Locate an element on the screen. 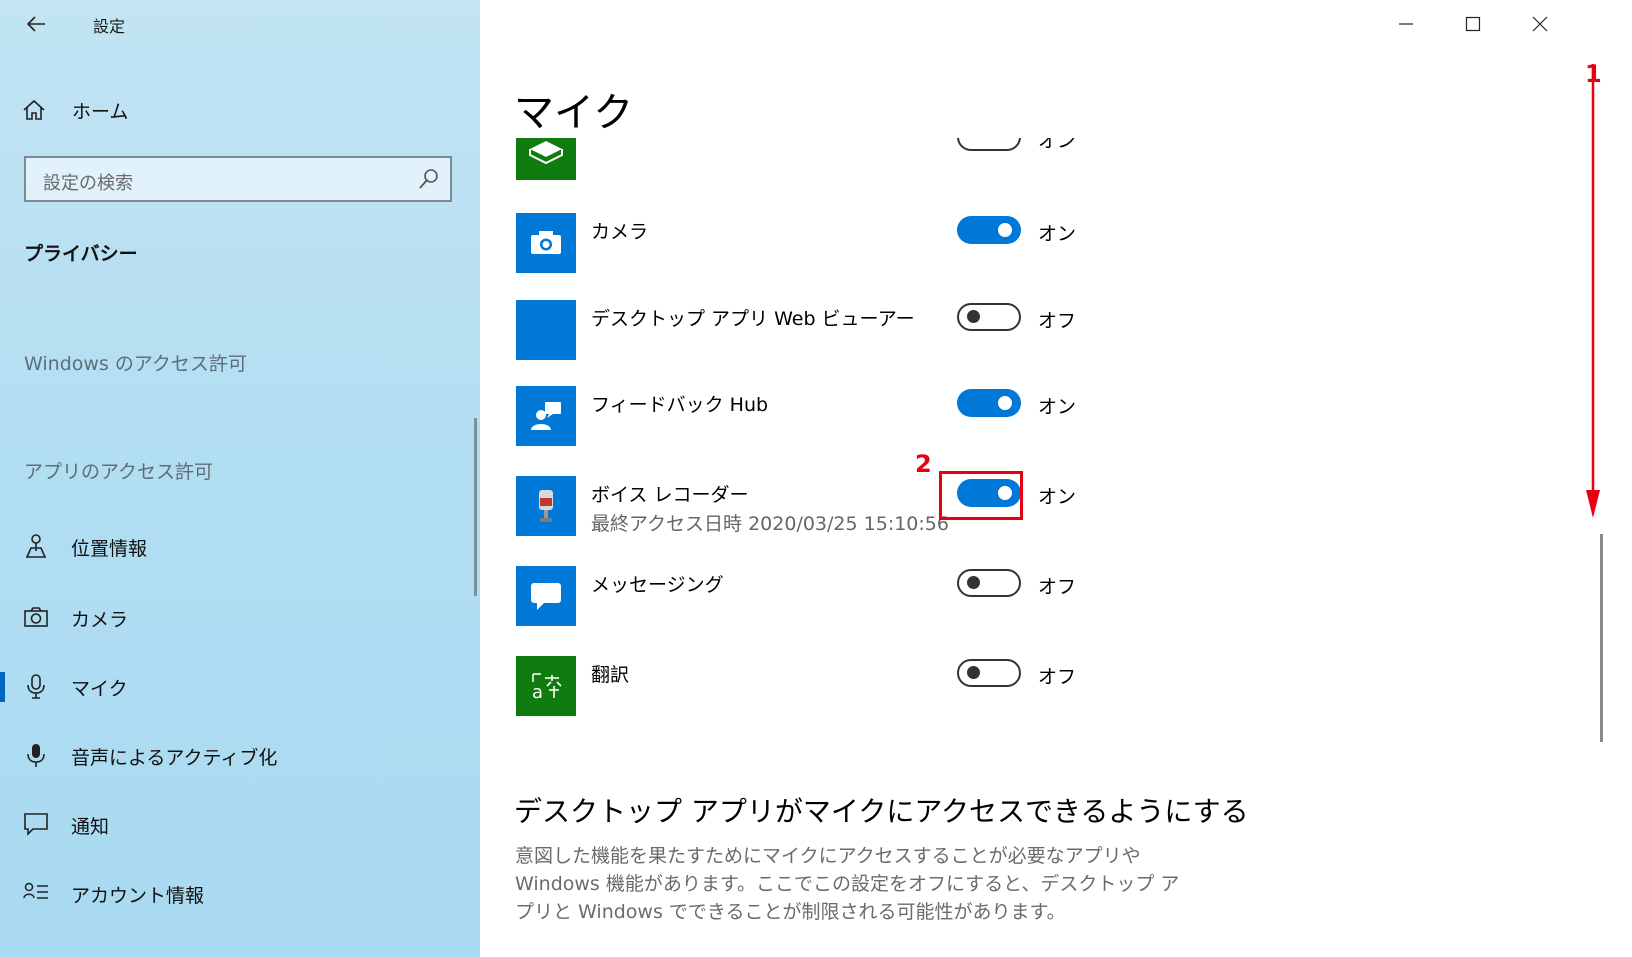 The height and width of the screenshot is (957, 1632). notification-icon is located at coordinates (36, 824).